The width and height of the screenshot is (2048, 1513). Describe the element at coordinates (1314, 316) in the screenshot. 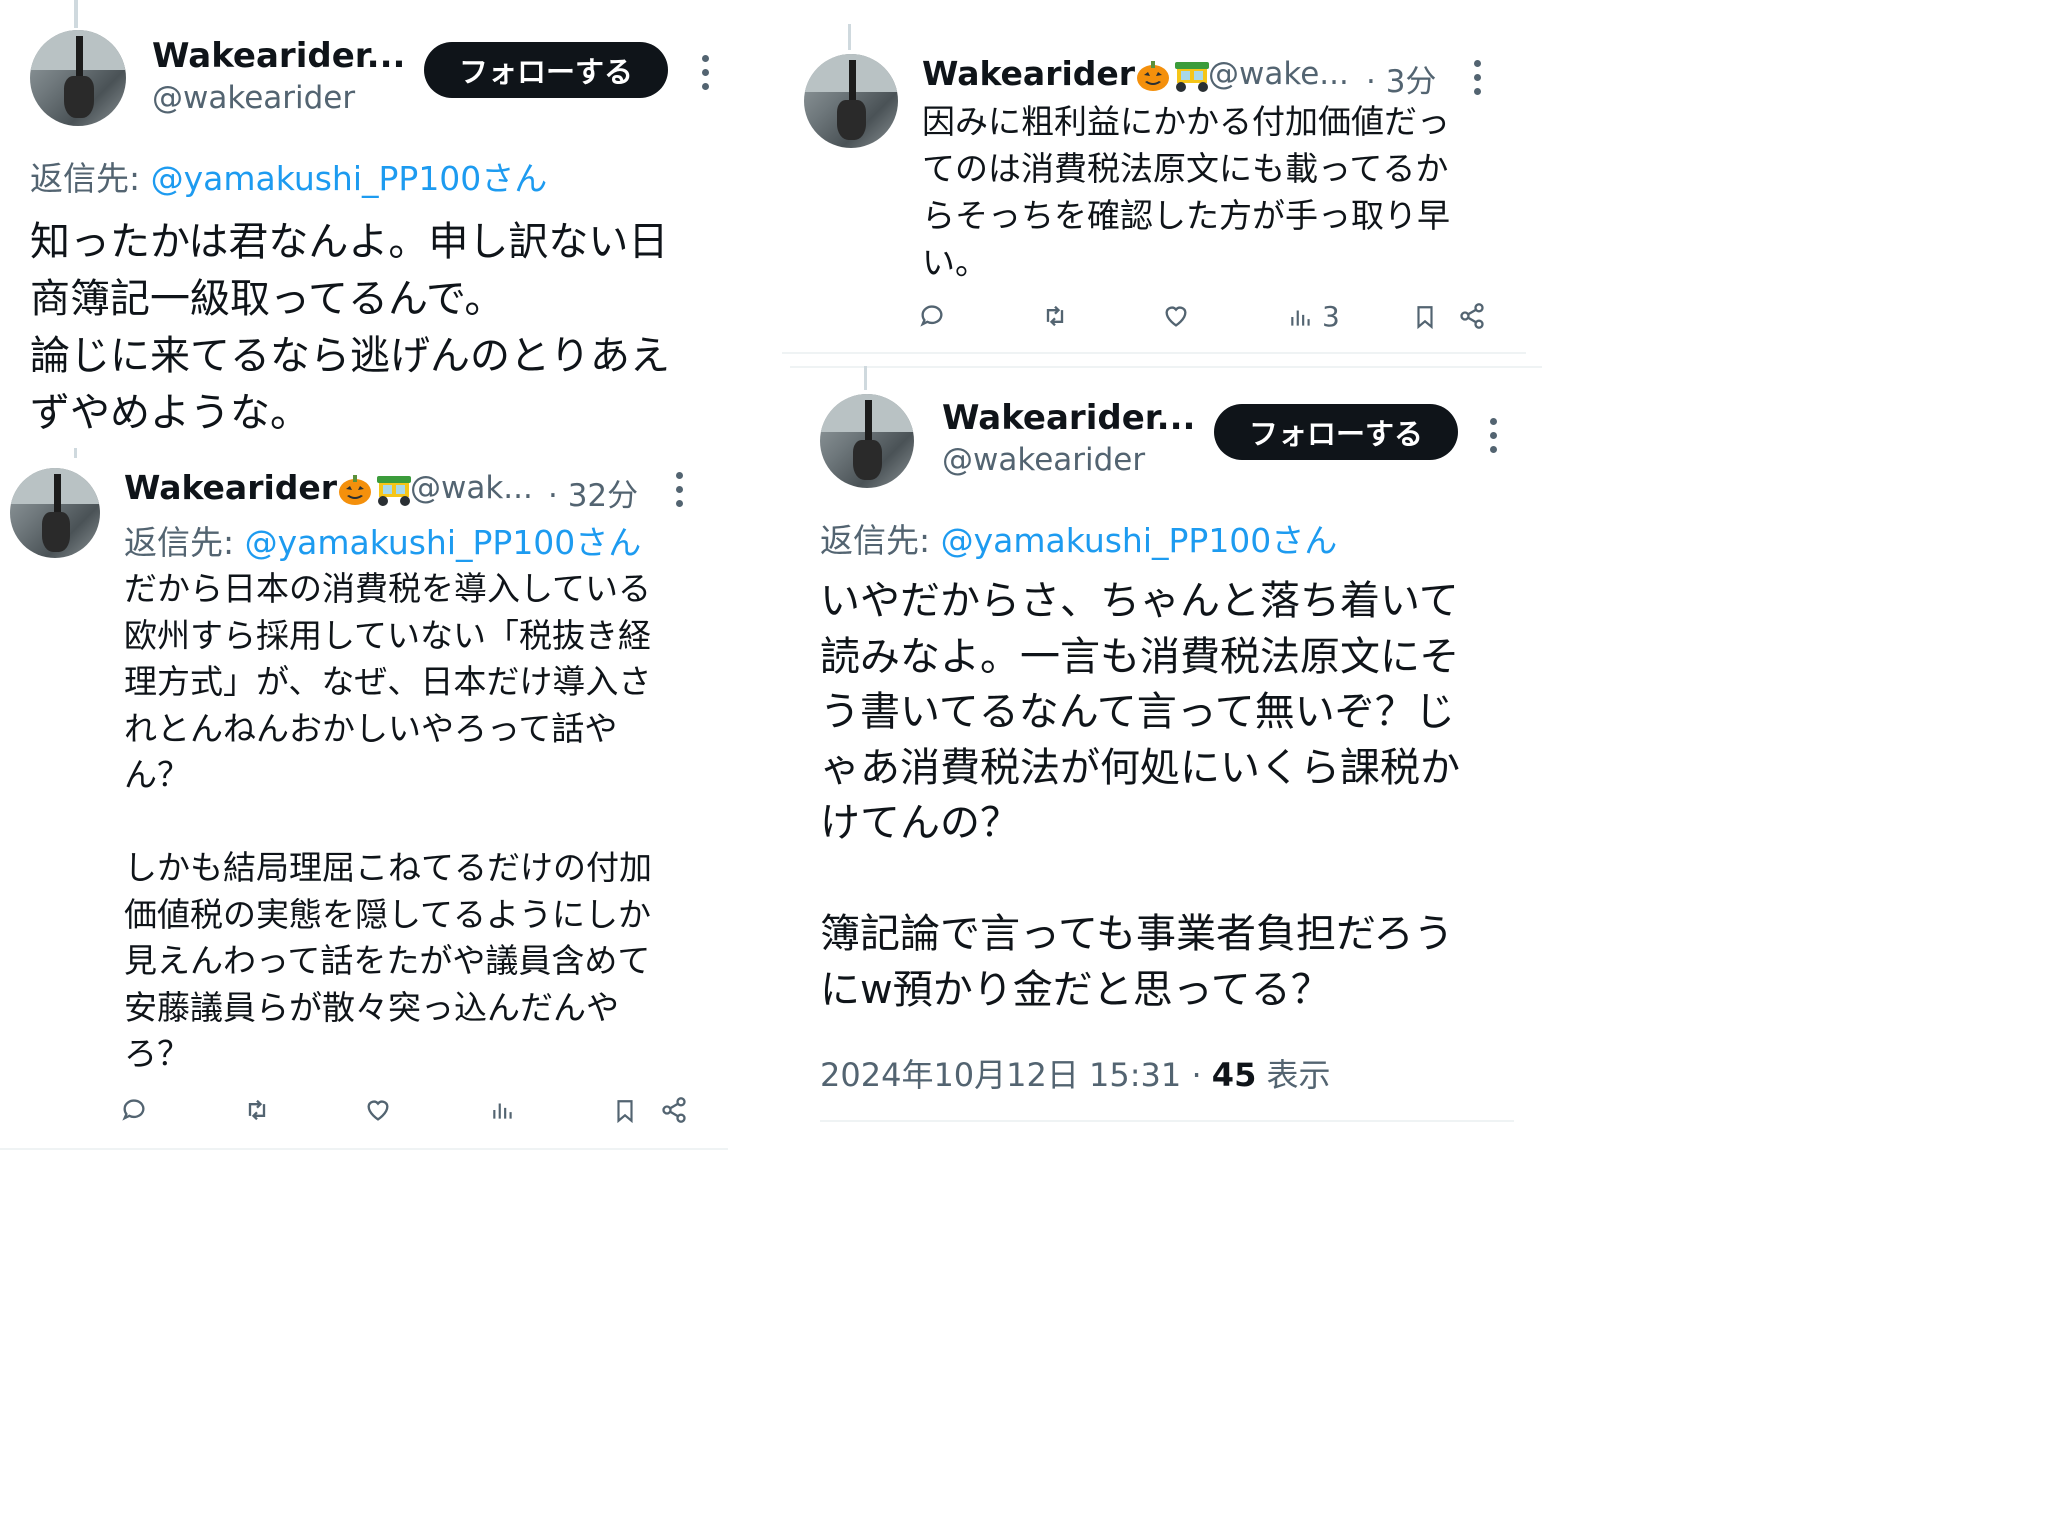

I see `views-button: 3` at that location.